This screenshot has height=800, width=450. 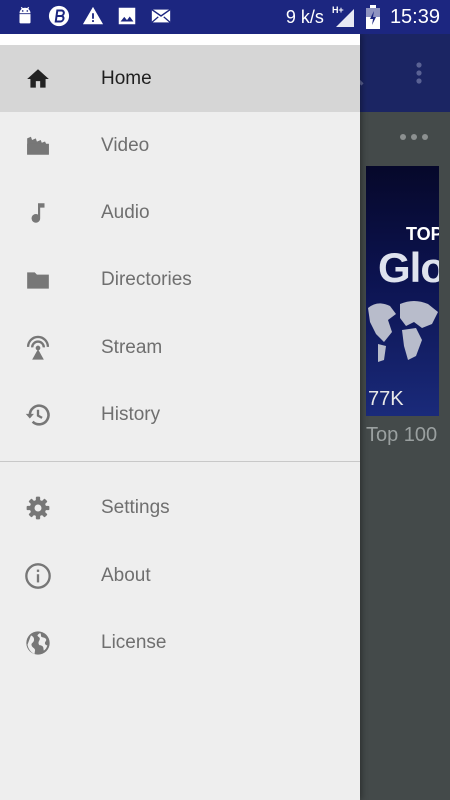 What do you see at coordinates (225, 17) in the screenshot?
I see `status-bar: 9 k/s H+ 15:39` at bounding box center [225, 17].